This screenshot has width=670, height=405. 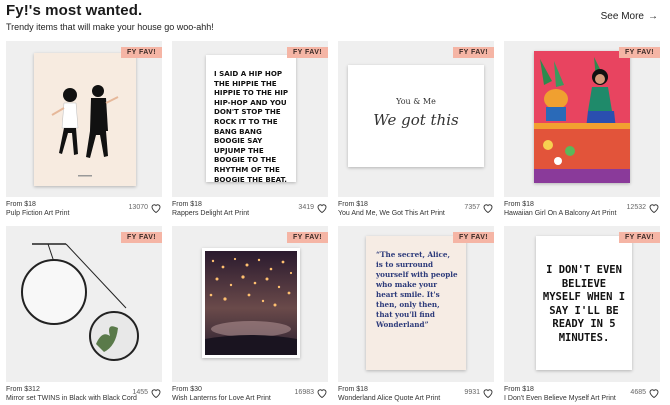 I want to click on artwork-pulp-fiction, so click(x=85, y=119).